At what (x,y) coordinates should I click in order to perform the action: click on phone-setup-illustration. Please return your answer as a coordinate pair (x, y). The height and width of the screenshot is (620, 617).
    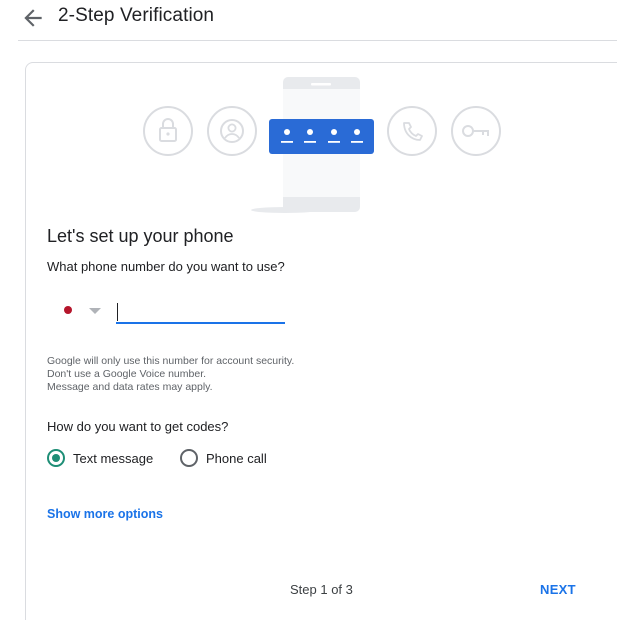
    Looking at the image, I should click on (322, 145).